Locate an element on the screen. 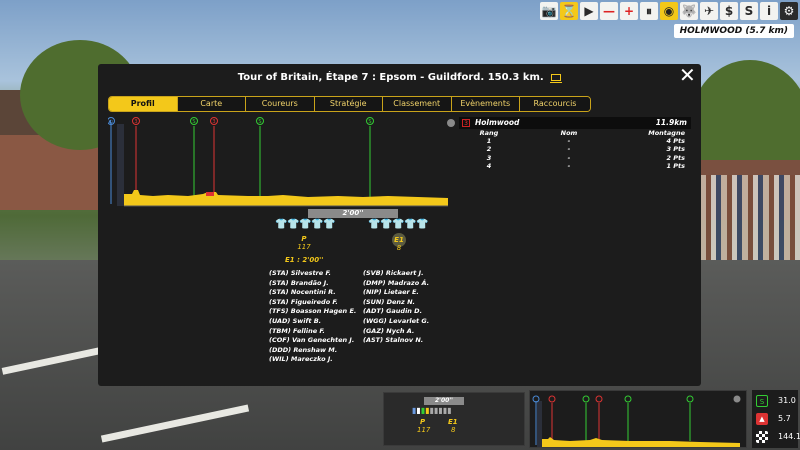 This screenshot has height=450, width=800. mini-peloton-count: 117 is located at coordinates (424, 430).